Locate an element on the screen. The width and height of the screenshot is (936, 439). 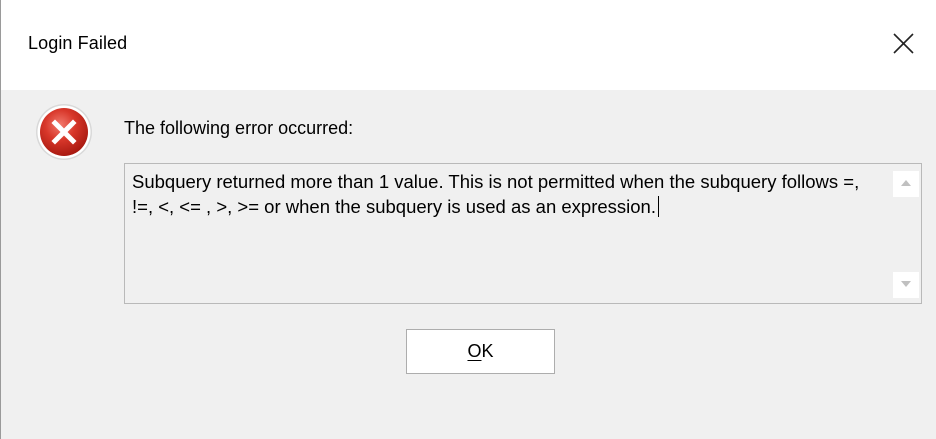
ok-mnemonic: O is located at coordinates (474, 351).